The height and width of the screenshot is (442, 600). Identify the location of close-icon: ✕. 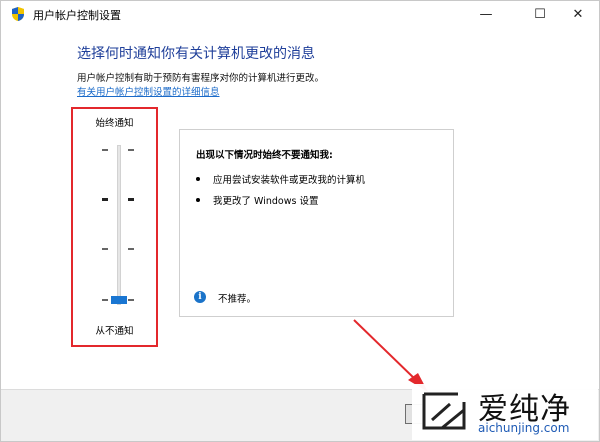
(578, 14).